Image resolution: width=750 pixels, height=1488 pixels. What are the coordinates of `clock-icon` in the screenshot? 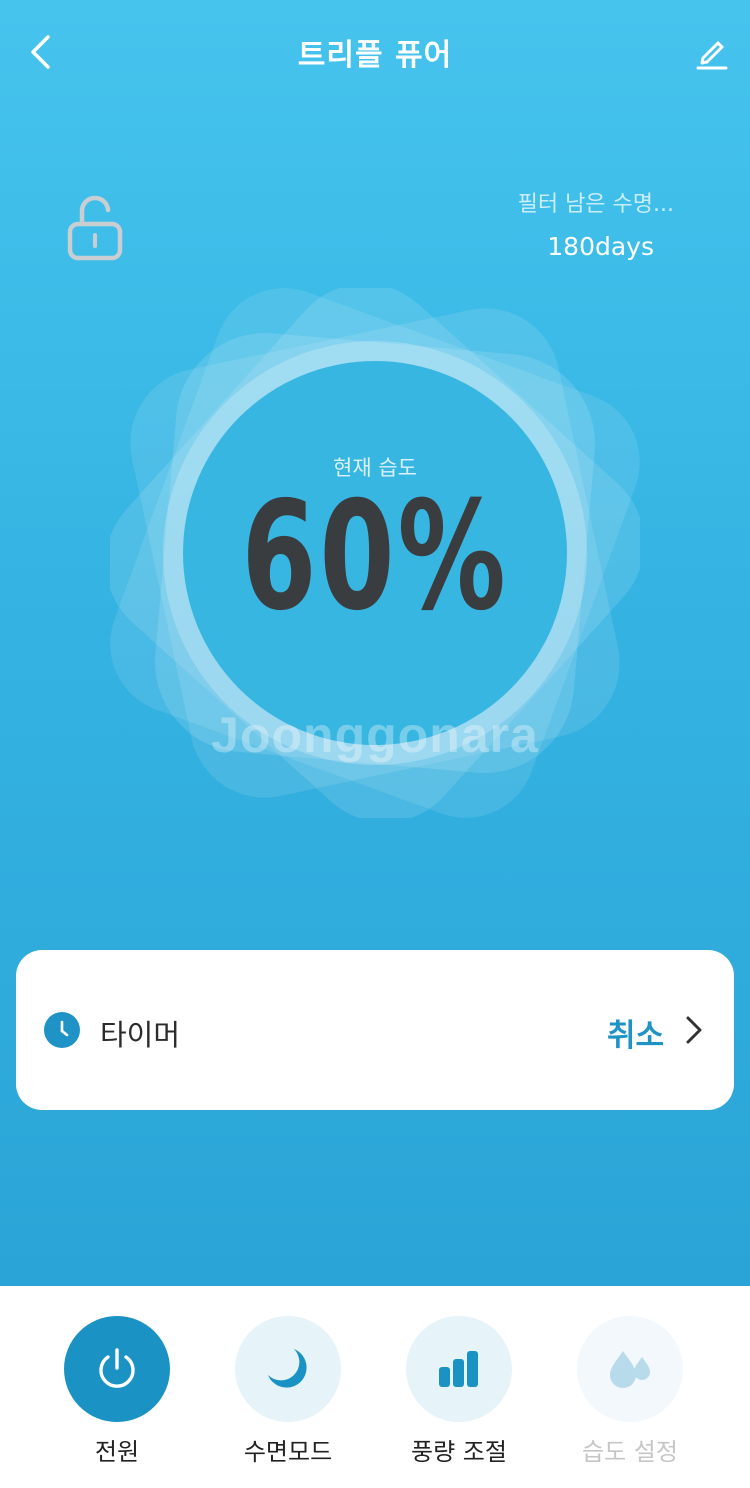 It's located at (62, 1030).